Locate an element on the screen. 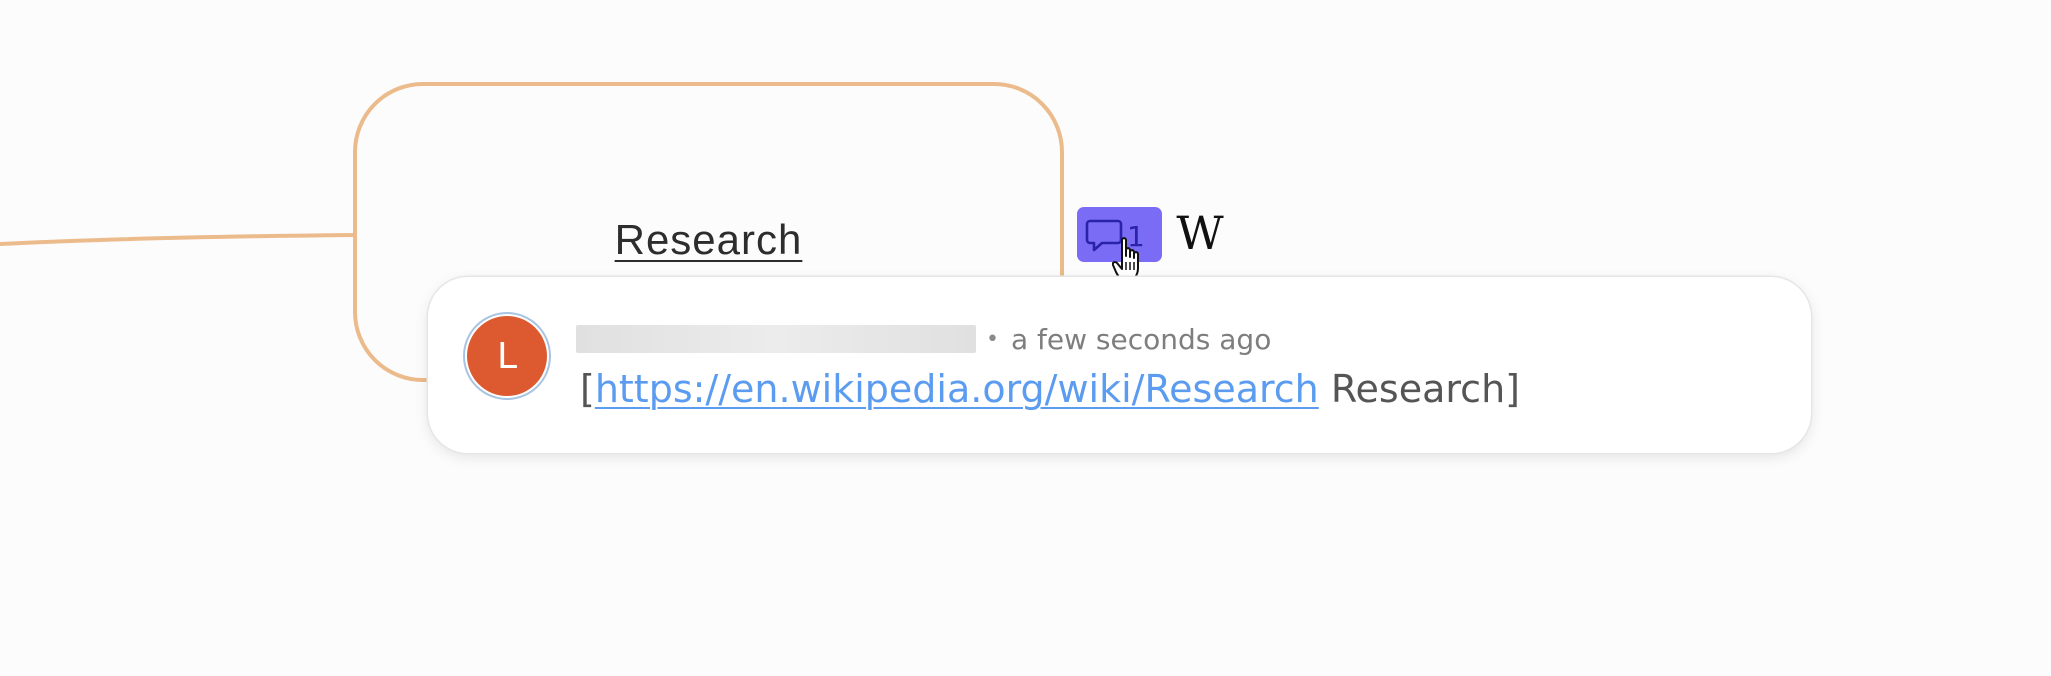 This screenshot has width=2051, height=676. comment-meta: • a few seconds ago is located at coordinates (923, 339).